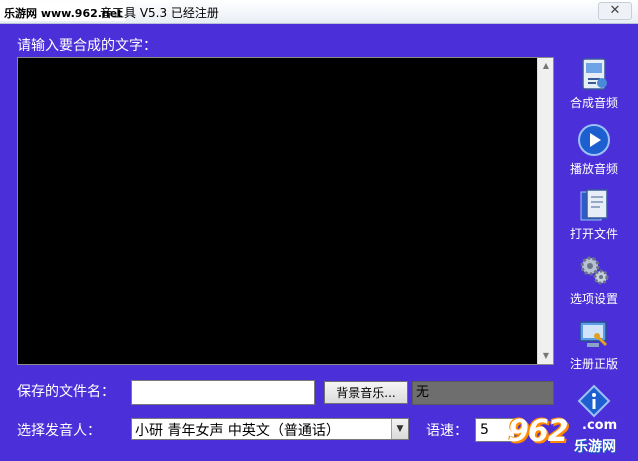 The height and width of the screenshot is (461, 638). Describe the element at coordinates (593, 364) in the screenshot. I see `register-label: 注册正版` at that location.